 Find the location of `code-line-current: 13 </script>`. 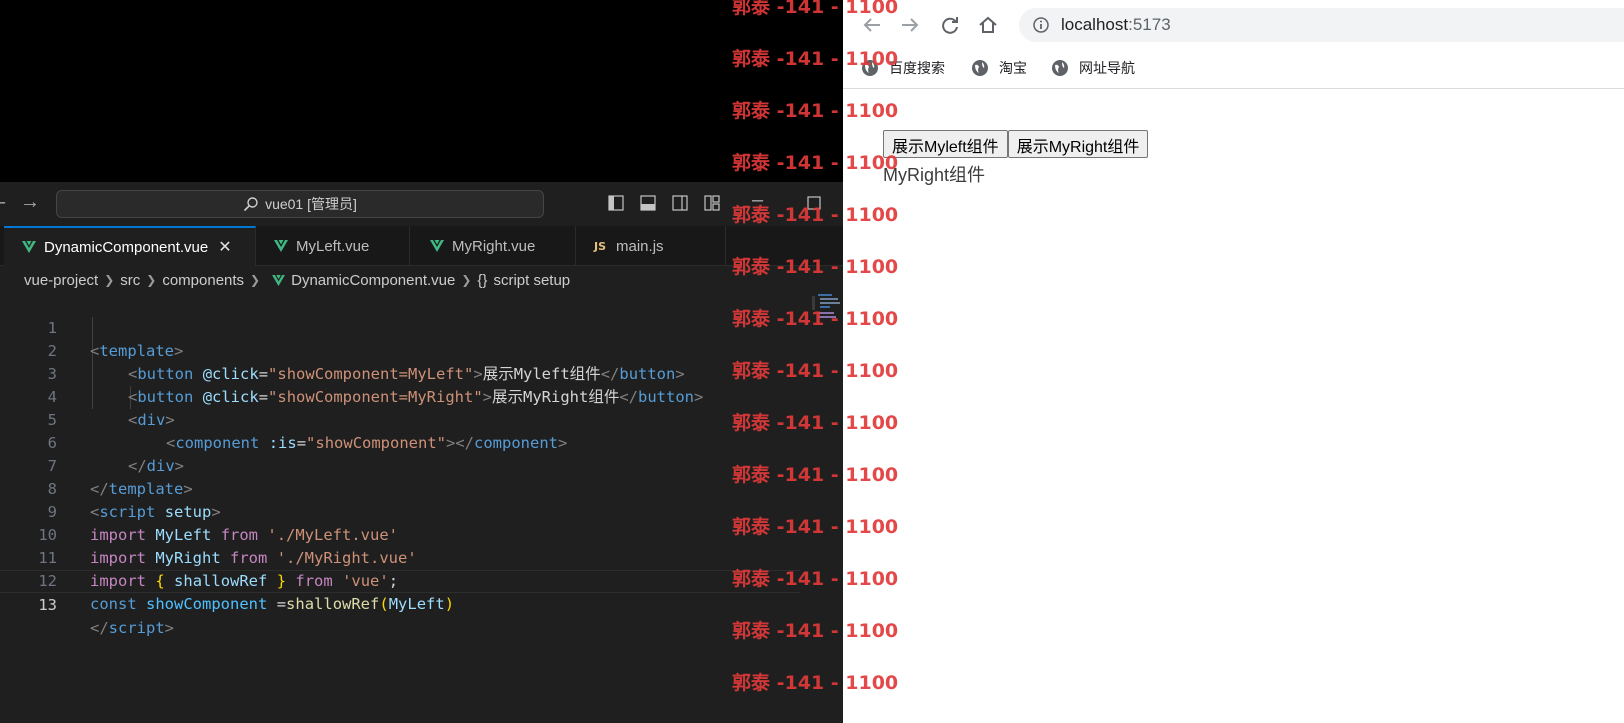

code-line-current: 13 </script> is located at coordinates (400, 603).